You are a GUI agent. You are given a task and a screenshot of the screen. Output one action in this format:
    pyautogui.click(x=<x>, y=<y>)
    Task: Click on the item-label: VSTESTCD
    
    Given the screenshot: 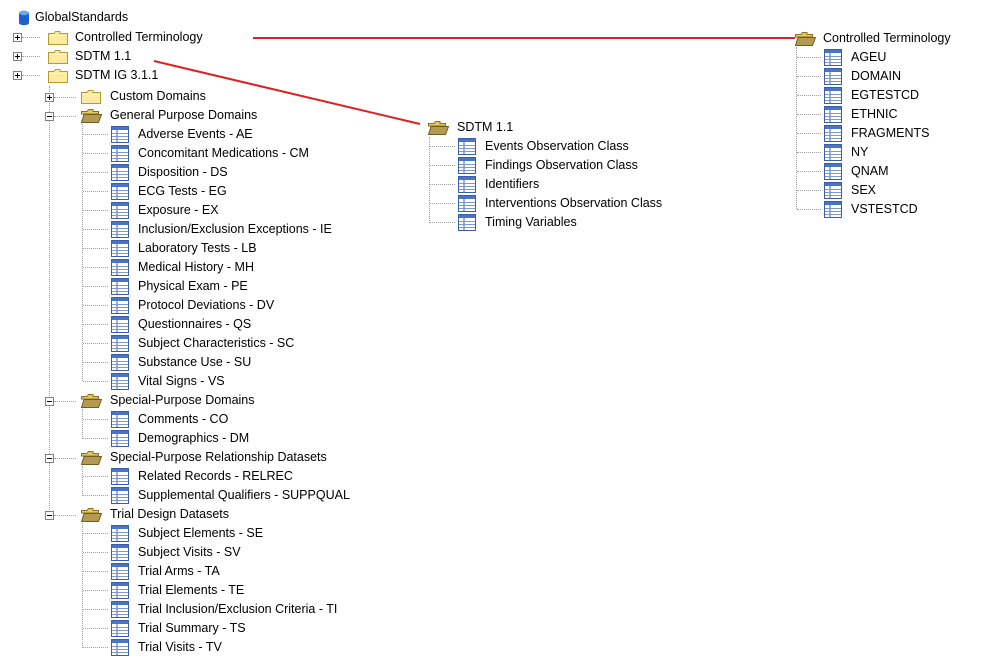 What is the action you would take?
    pyautogui.click(x=884, y=209)
    